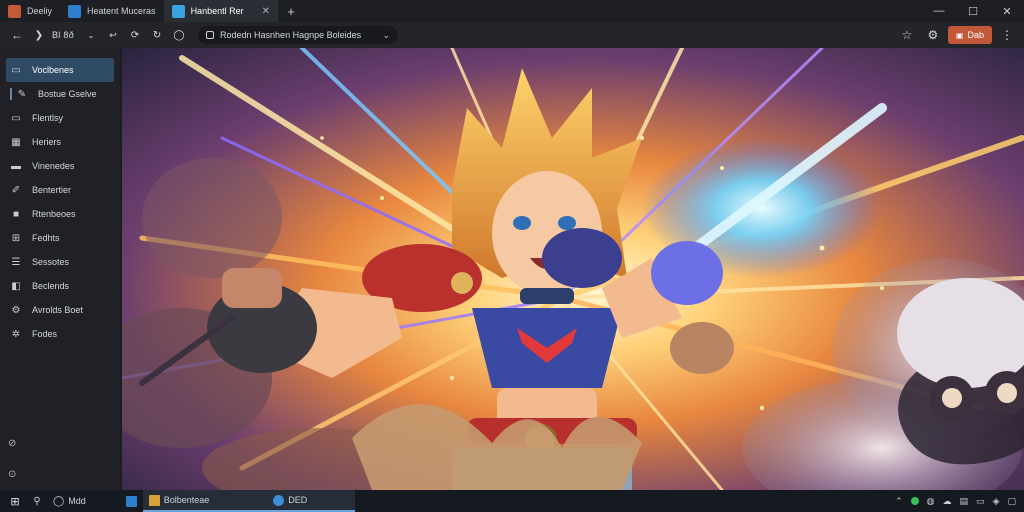 This screenshot has height=512, width=1024. I want to click on sidebar-item-9: ◧ Beclends, so click(60, 286).